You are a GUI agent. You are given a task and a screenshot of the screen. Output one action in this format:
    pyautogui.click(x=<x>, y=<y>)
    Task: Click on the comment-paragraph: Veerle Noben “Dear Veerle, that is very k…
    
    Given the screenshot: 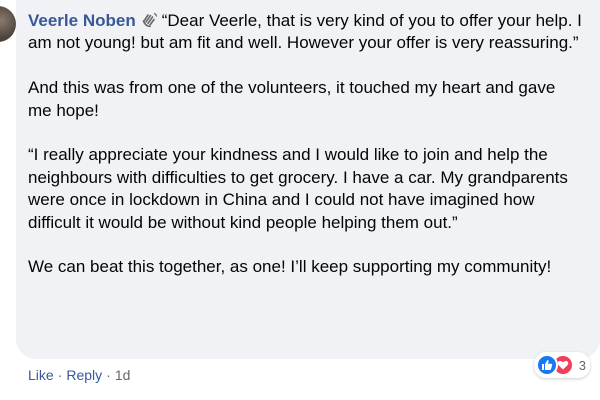 What is the action you would take?
    pyautogui.click(x=305, y=32)
    